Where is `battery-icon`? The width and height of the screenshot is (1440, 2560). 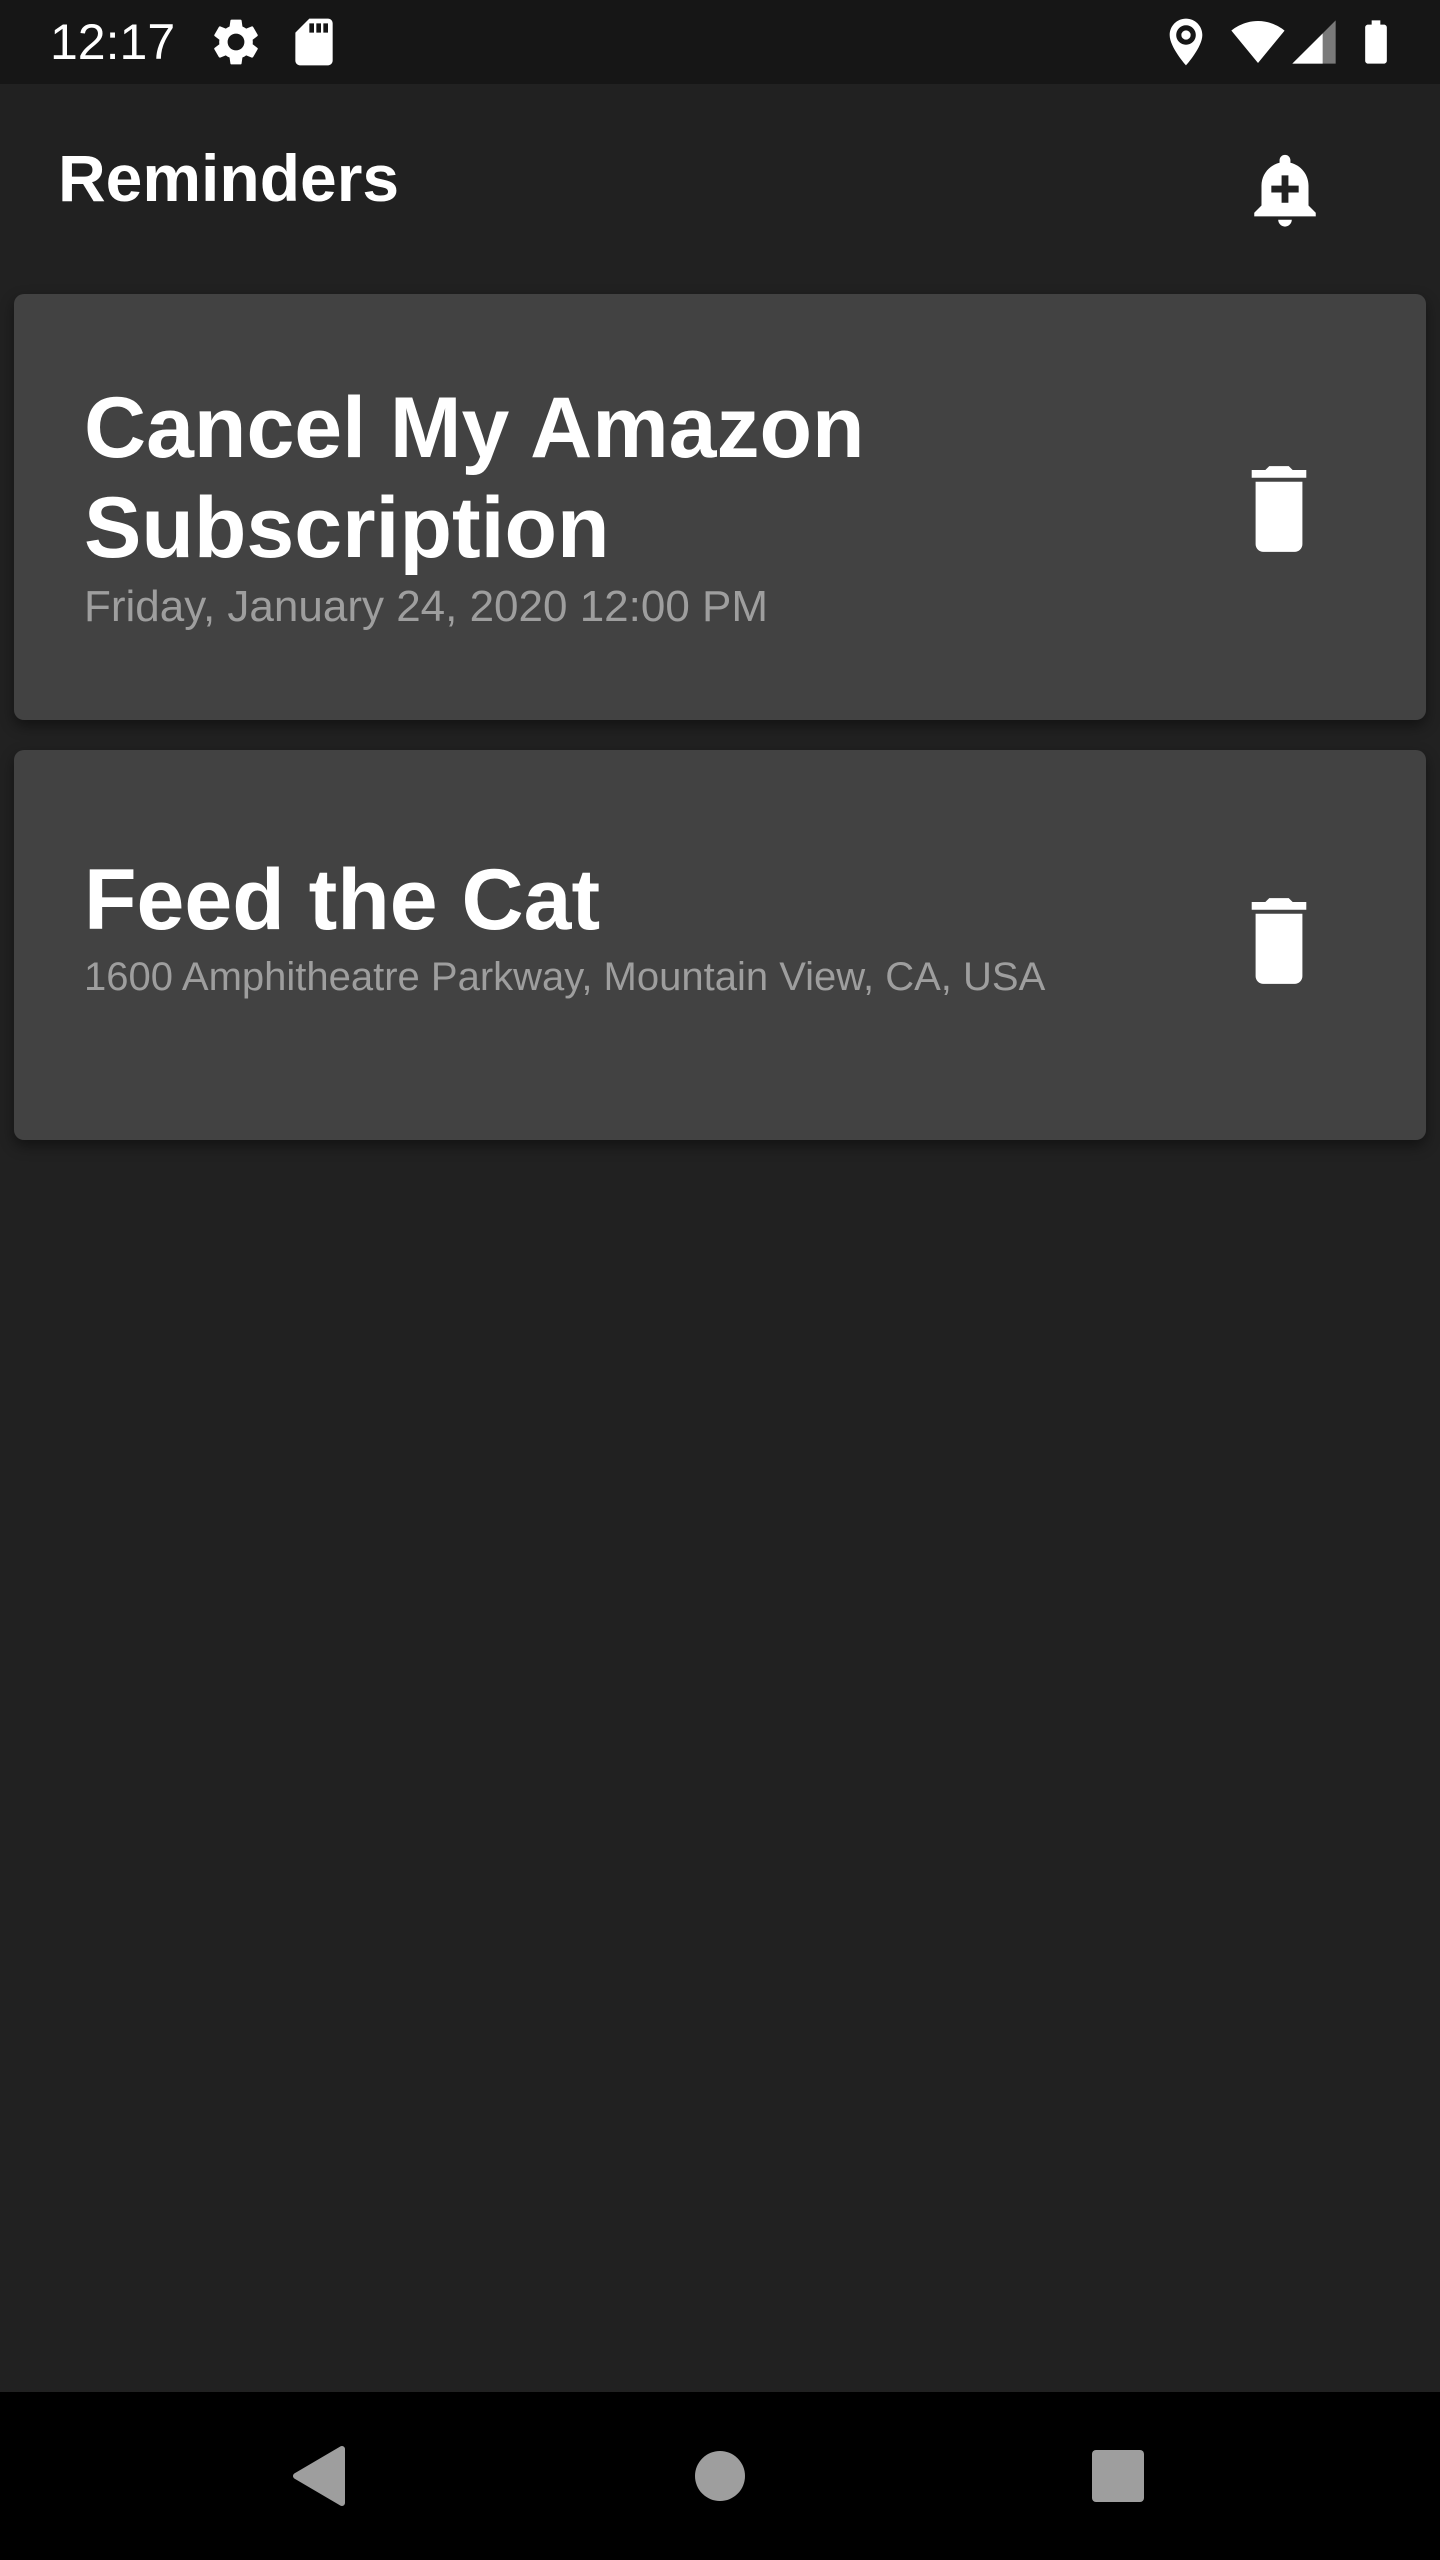 battery-icon is located at coordinates (1376, 42).